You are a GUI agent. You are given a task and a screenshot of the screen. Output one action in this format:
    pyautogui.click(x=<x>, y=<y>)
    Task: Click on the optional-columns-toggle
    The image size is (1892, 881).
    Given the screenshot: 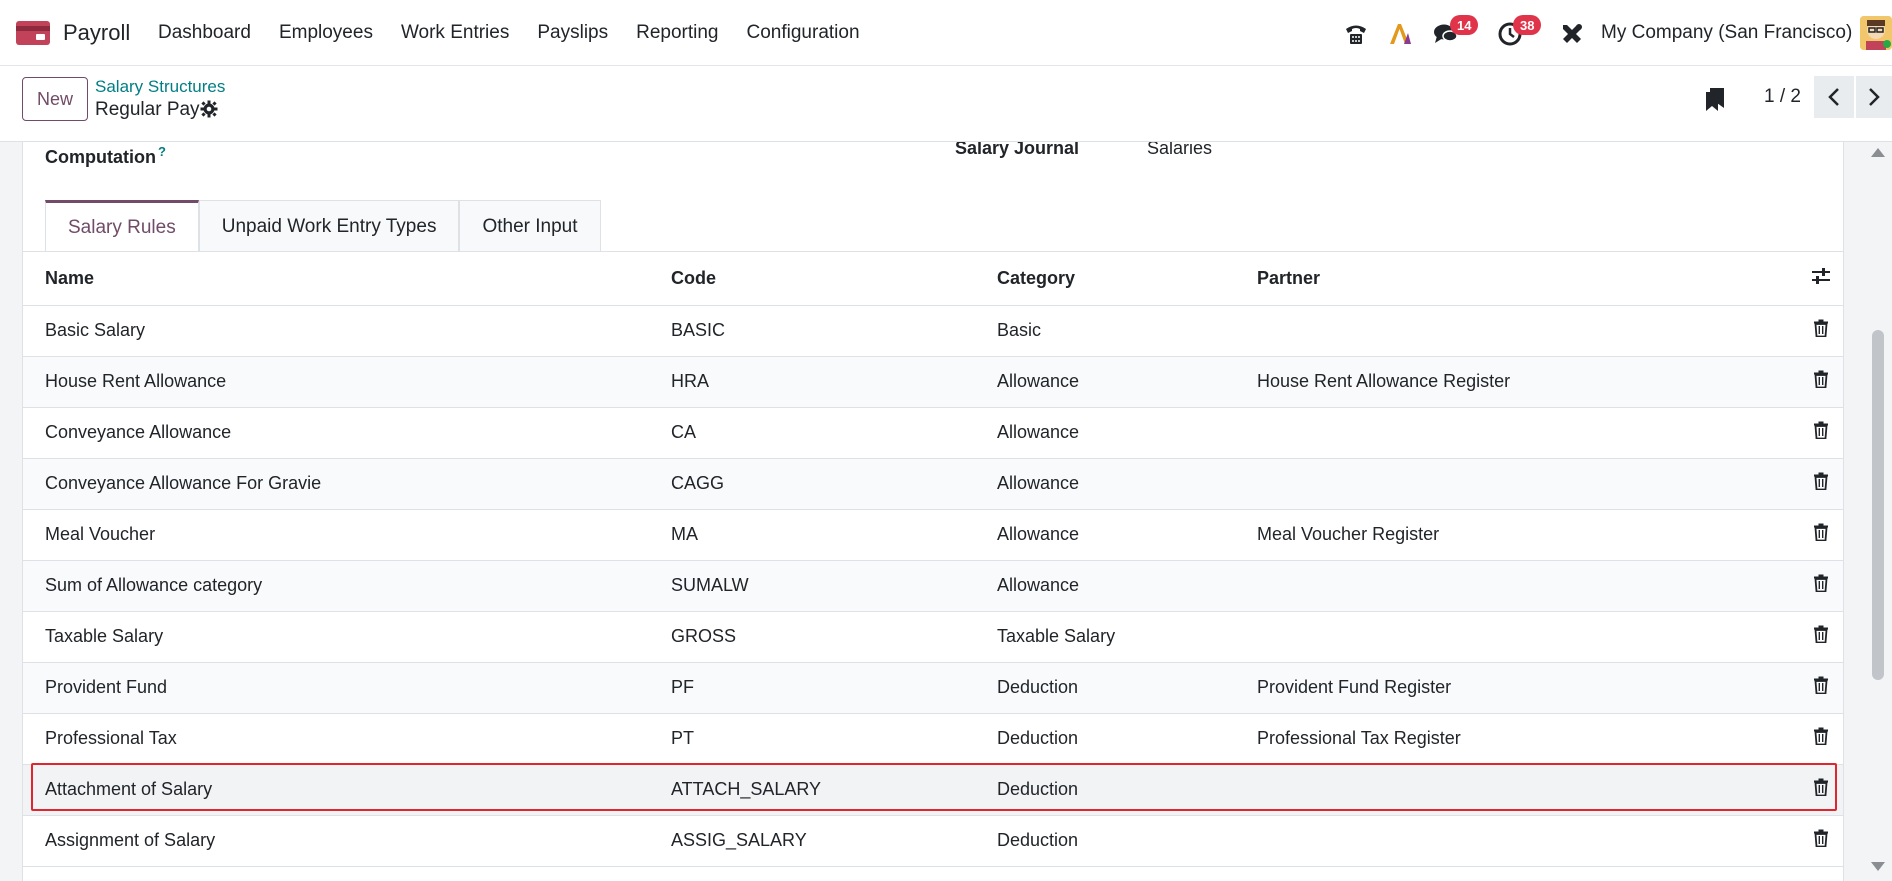 What is the action you would take?
    pyautogui.click(x=1820, y=279)
    